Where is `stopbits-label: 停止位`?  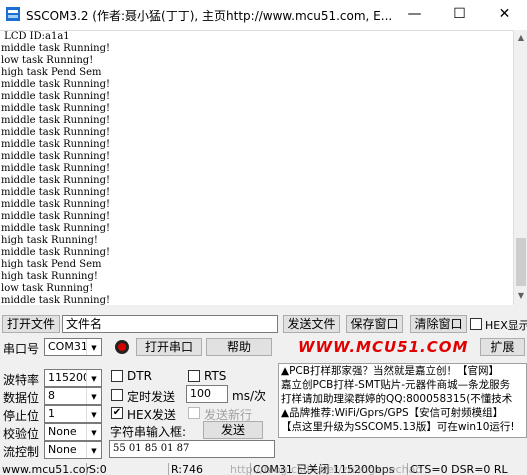 stopbits-label: 停止位 is located at coordinates (21, 416).